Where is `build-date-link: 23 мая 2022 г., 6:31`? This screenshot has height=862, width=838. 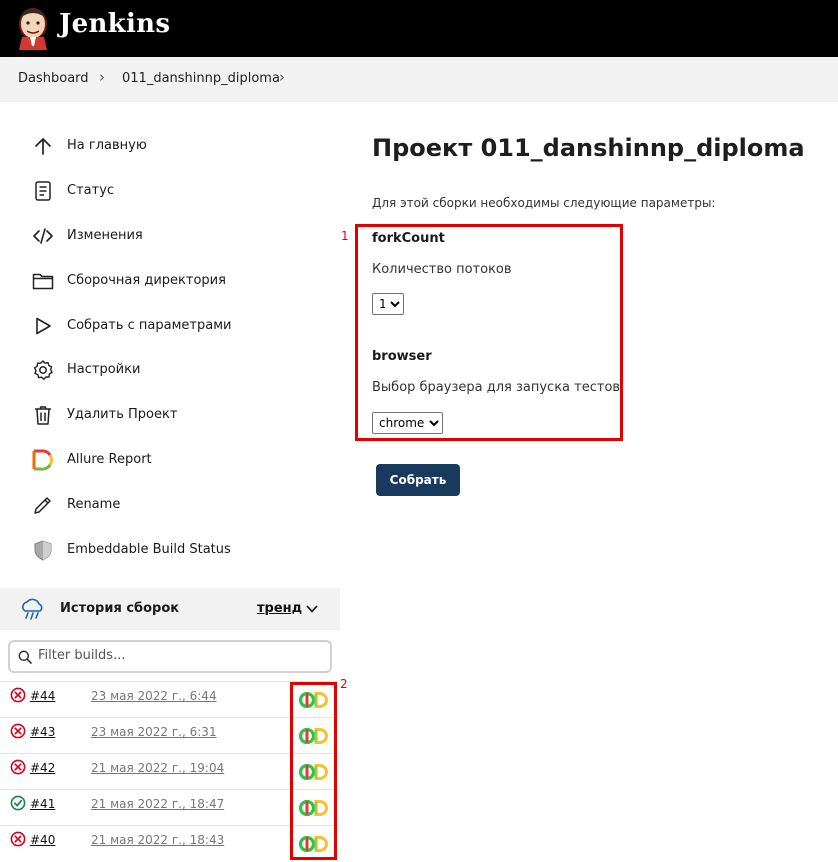
build-date-link: 23 мая 2022 г., 6:31 is located at coordinates (154, 732).